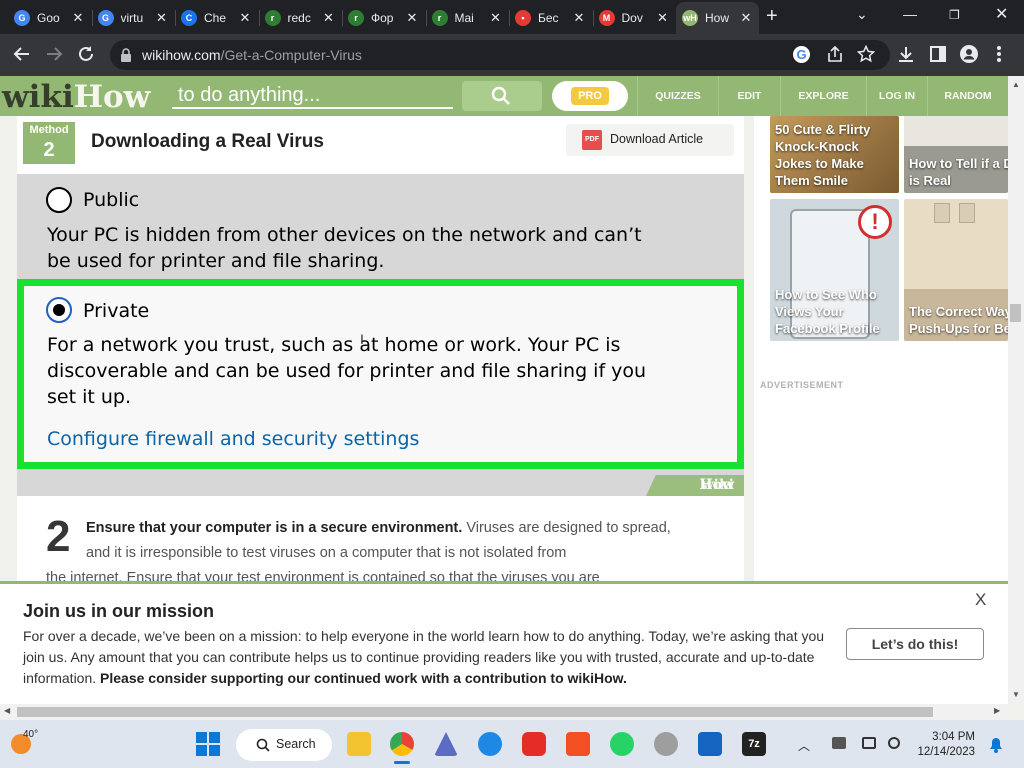  I want to click on tab-title: Dov, so click(632, 18).